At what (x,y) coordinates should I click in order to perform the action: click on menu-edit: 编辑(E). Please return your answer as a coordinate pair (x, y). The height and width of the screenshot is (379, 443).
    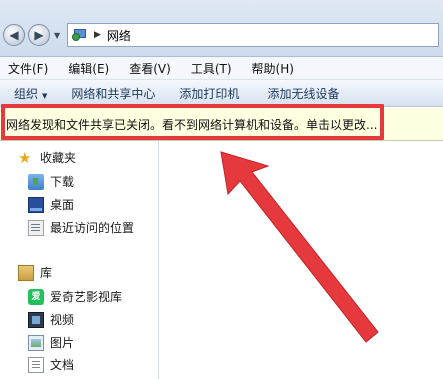
    Looking at the image, I should click on (88, 68).